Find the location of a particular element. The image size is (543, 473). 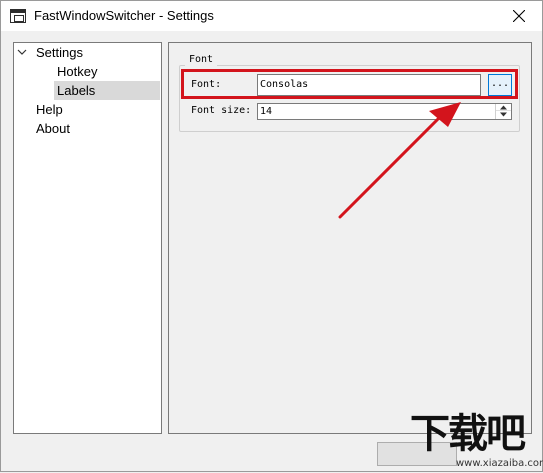

font-field: Consolas is located at coordinates (369, 85).